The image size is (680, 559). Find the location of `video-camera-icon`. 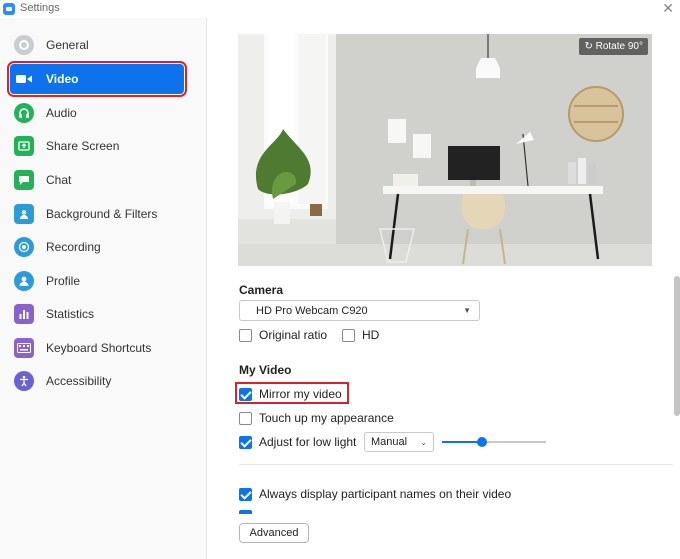

video-camera-icon is located at coordinates (24, 79).